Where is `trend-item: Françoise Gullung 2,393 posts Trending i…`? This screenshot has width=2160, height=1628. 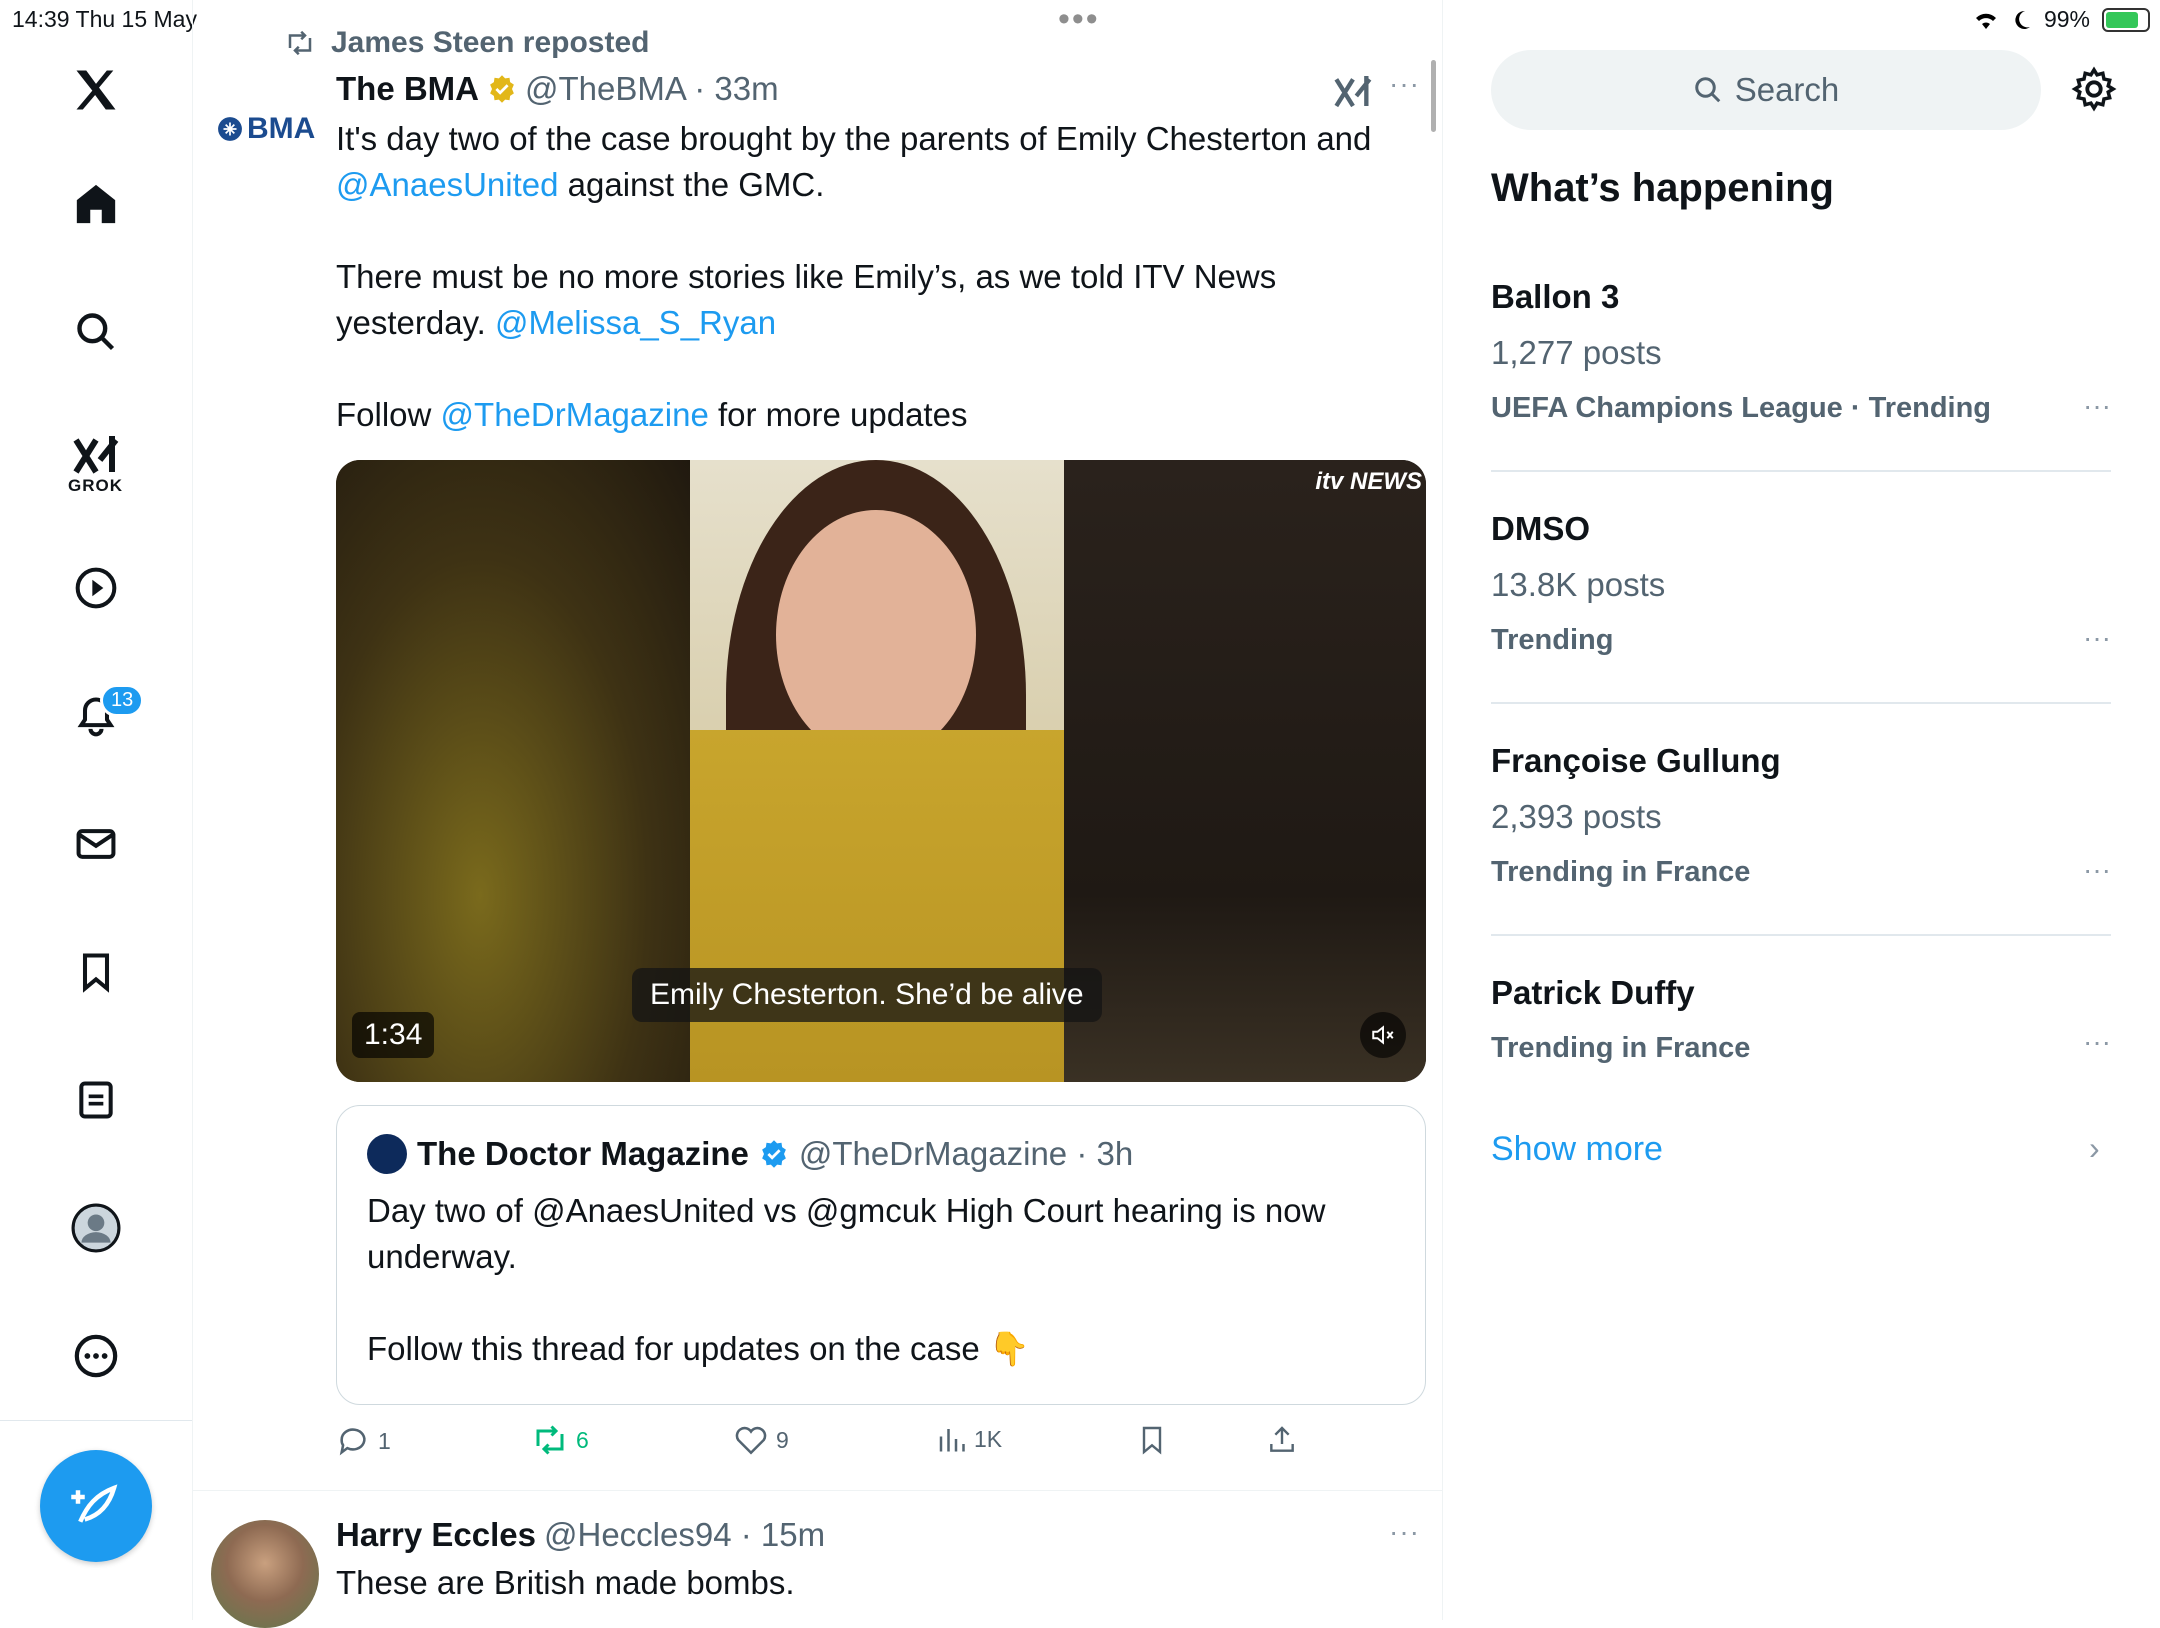 trend-item: Françoise Gullung 2,393 posts Trending i… is located at coordinates (1801, 815).